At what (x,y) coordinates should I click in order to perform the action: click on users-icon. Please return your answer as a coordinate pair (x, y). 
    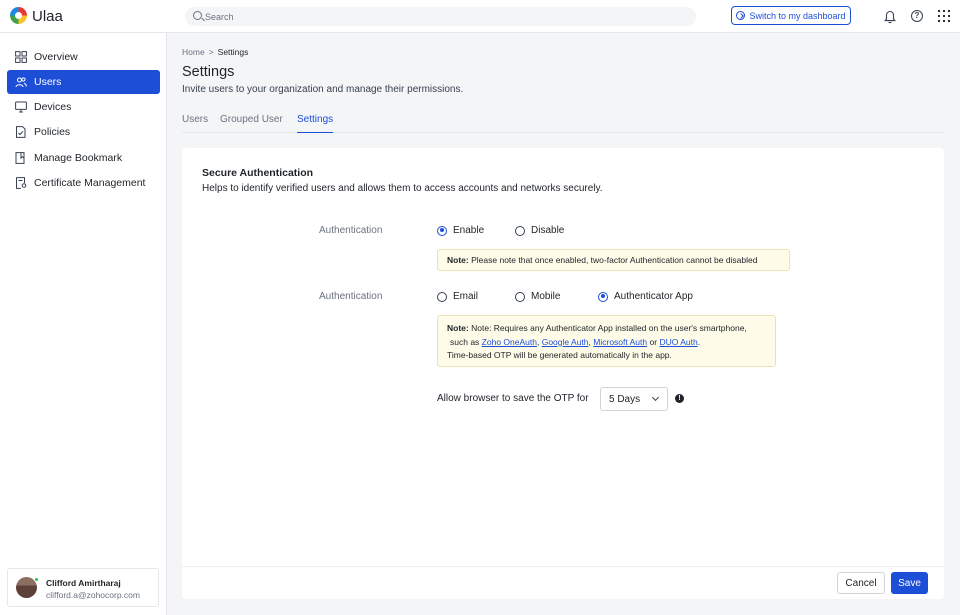
    Looking at the image, I should click on (21, 82).